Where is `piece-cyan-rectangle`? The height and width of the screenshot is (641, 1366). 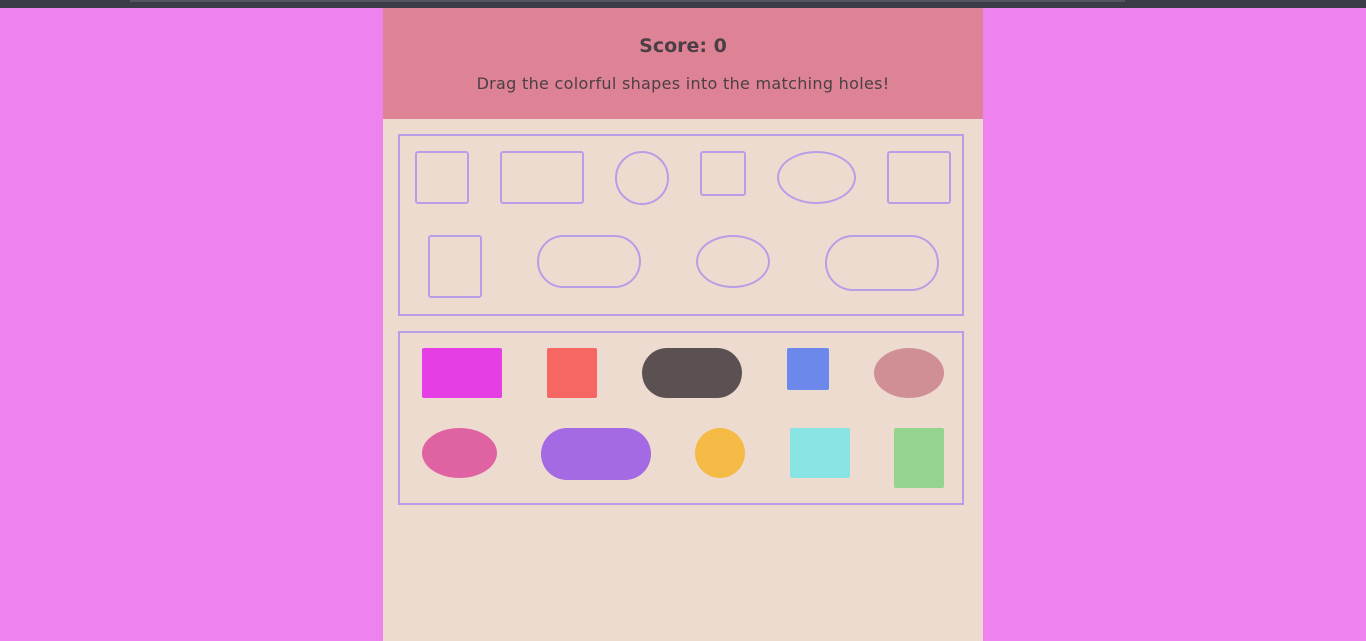 piece-cyan-rectangle is located at coordinates (820, 453).